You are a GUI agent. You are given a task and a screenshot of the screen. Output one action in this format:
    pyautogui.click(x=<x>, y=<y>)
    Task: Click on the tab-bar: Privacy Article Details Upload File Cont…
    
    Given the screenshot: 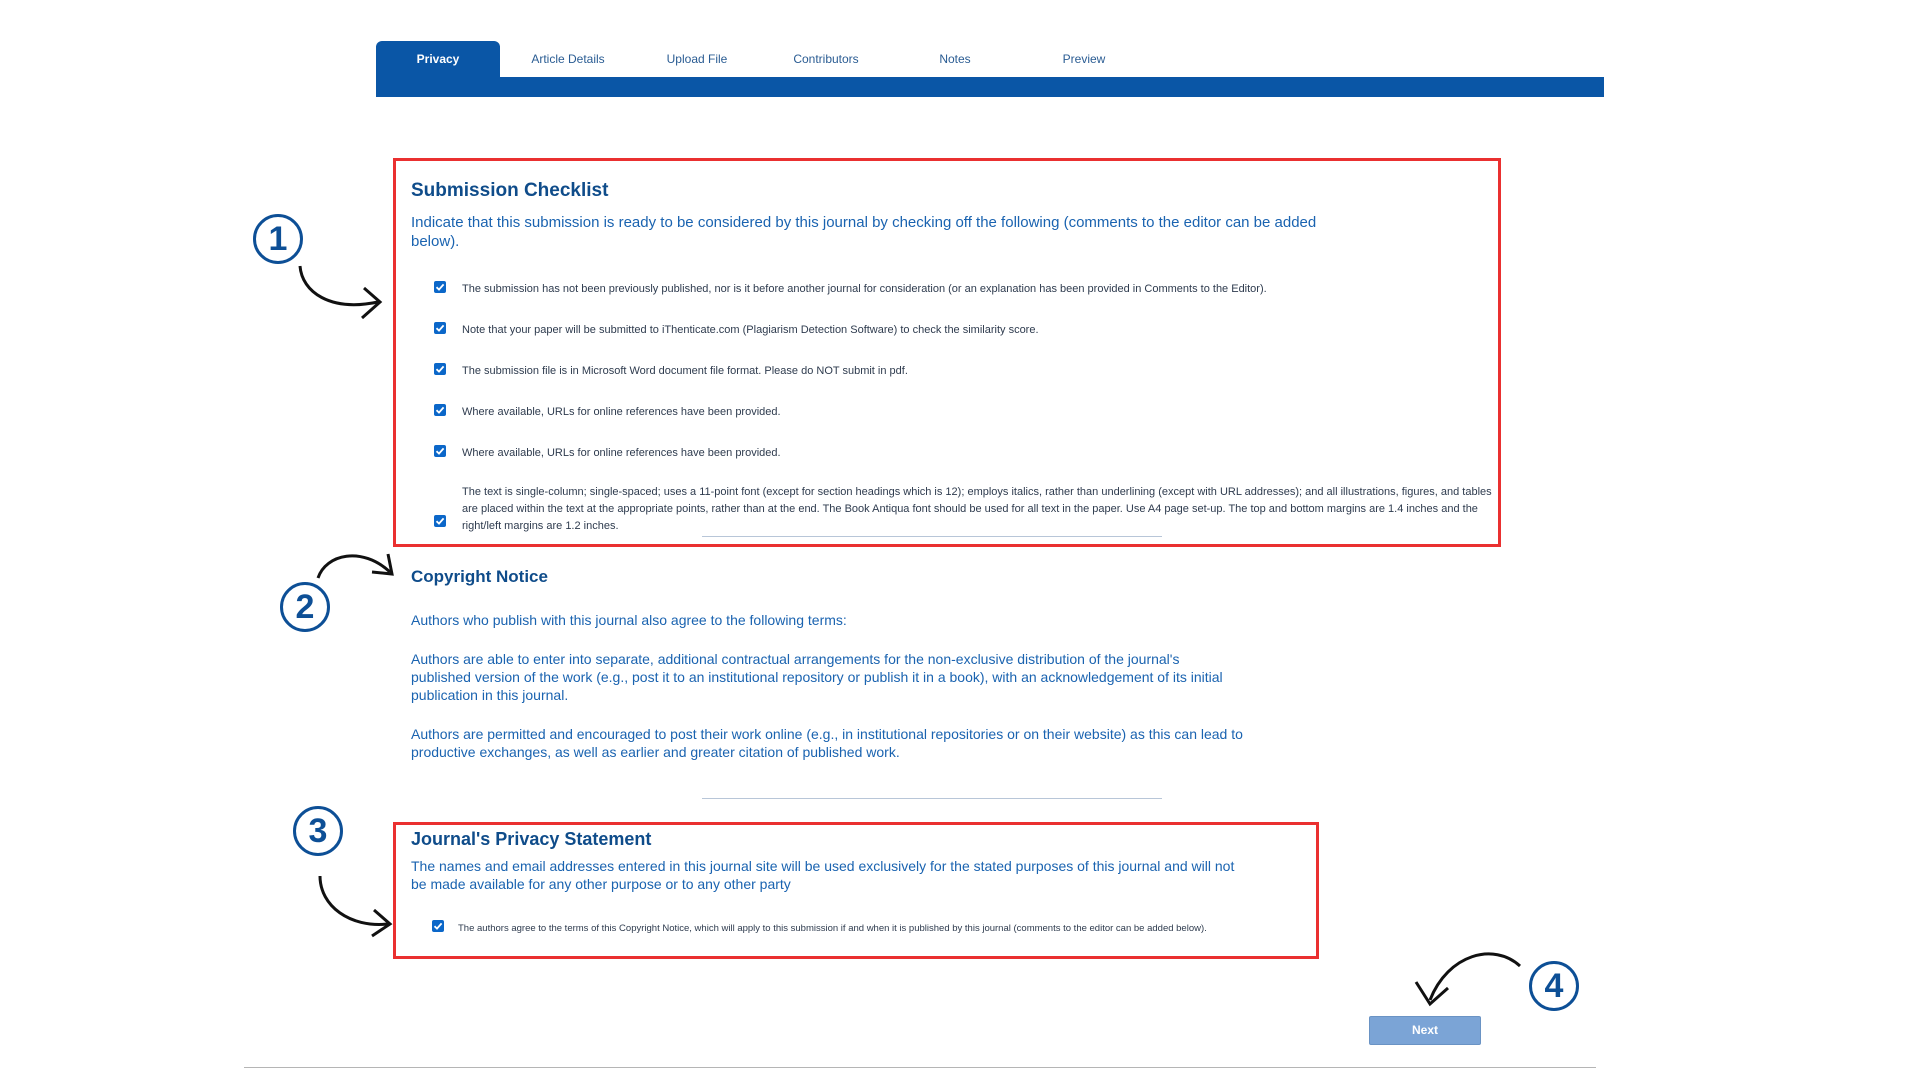 What is the action you would take?
    pyautogui.click(x=990, y=69)
    